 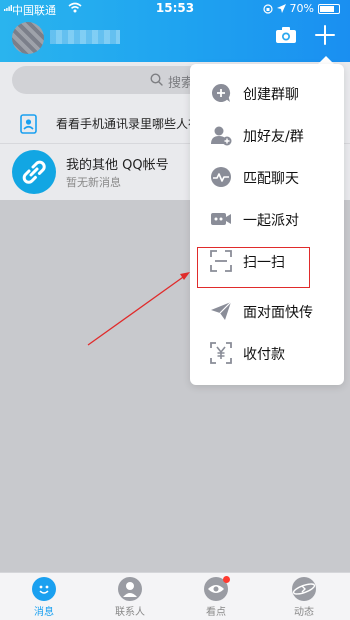 I want to click on account-title: 我的其他 QQ帐号, so click(x=117, y=165).